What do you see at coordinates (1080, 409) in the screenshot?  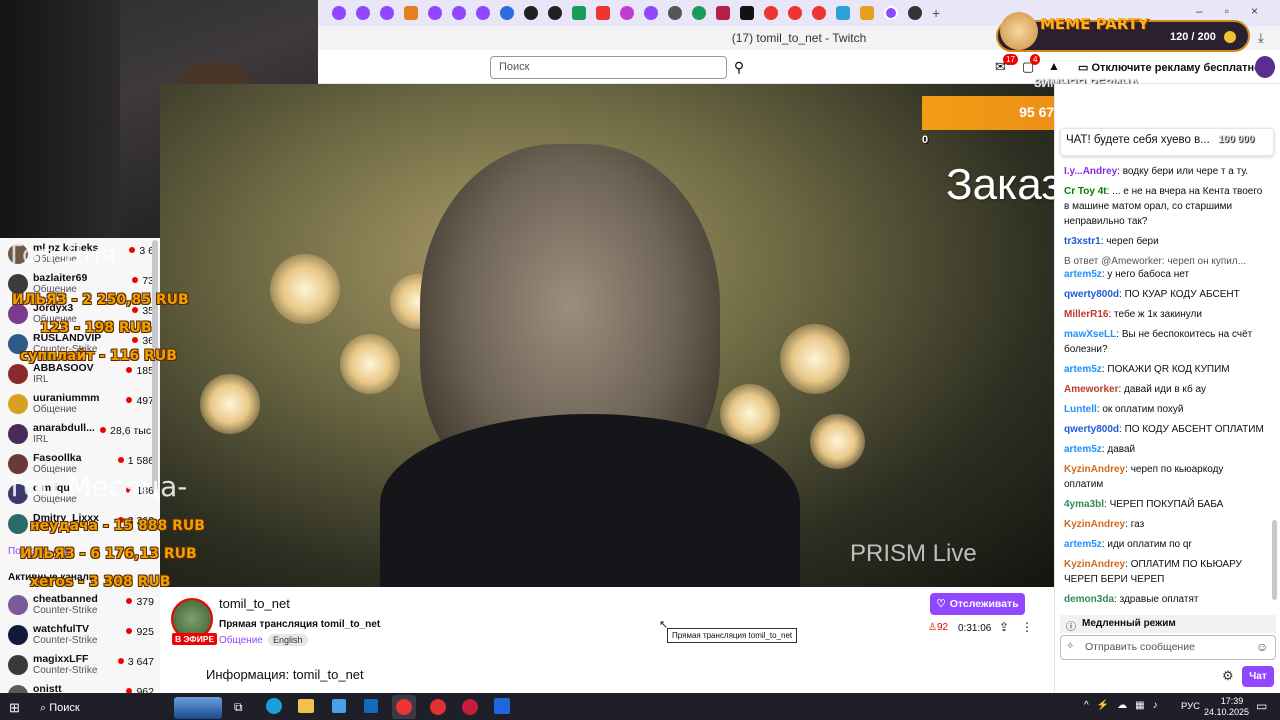 I see `chat-username: Luntell` at bounding box center [1080, 409].